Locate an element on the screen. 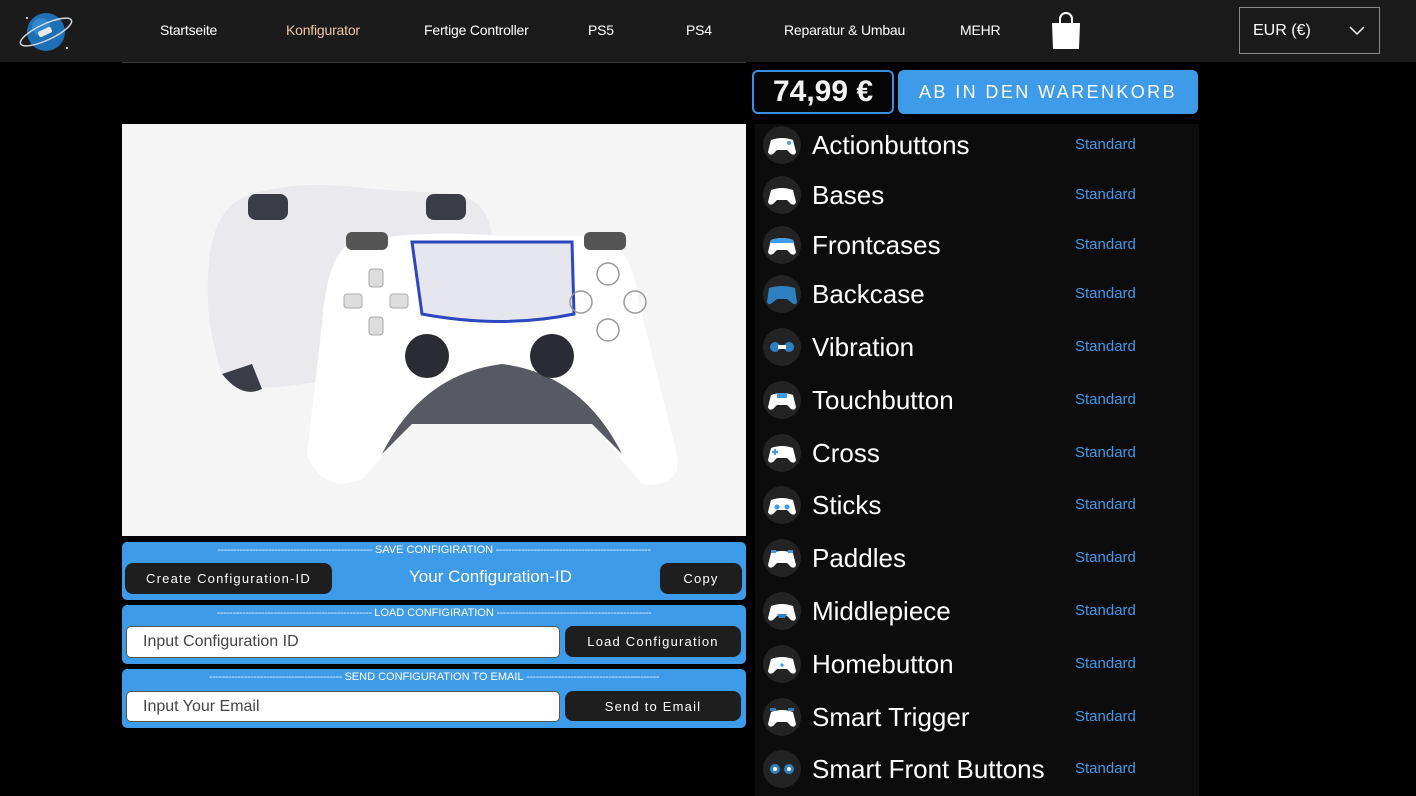  create-configuration-id-button: Create Configuration-ID is located at coordinates (228, 578).